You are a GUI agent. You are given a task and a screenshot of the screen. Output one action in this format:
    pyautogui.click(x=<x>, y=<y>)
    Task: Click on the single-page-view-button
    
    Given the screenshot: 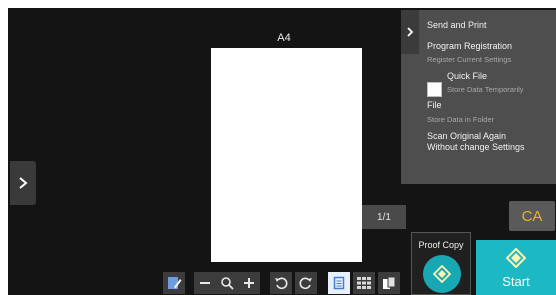 What is the action you would take?
    pyautogui.click(x=339, y=283)
    